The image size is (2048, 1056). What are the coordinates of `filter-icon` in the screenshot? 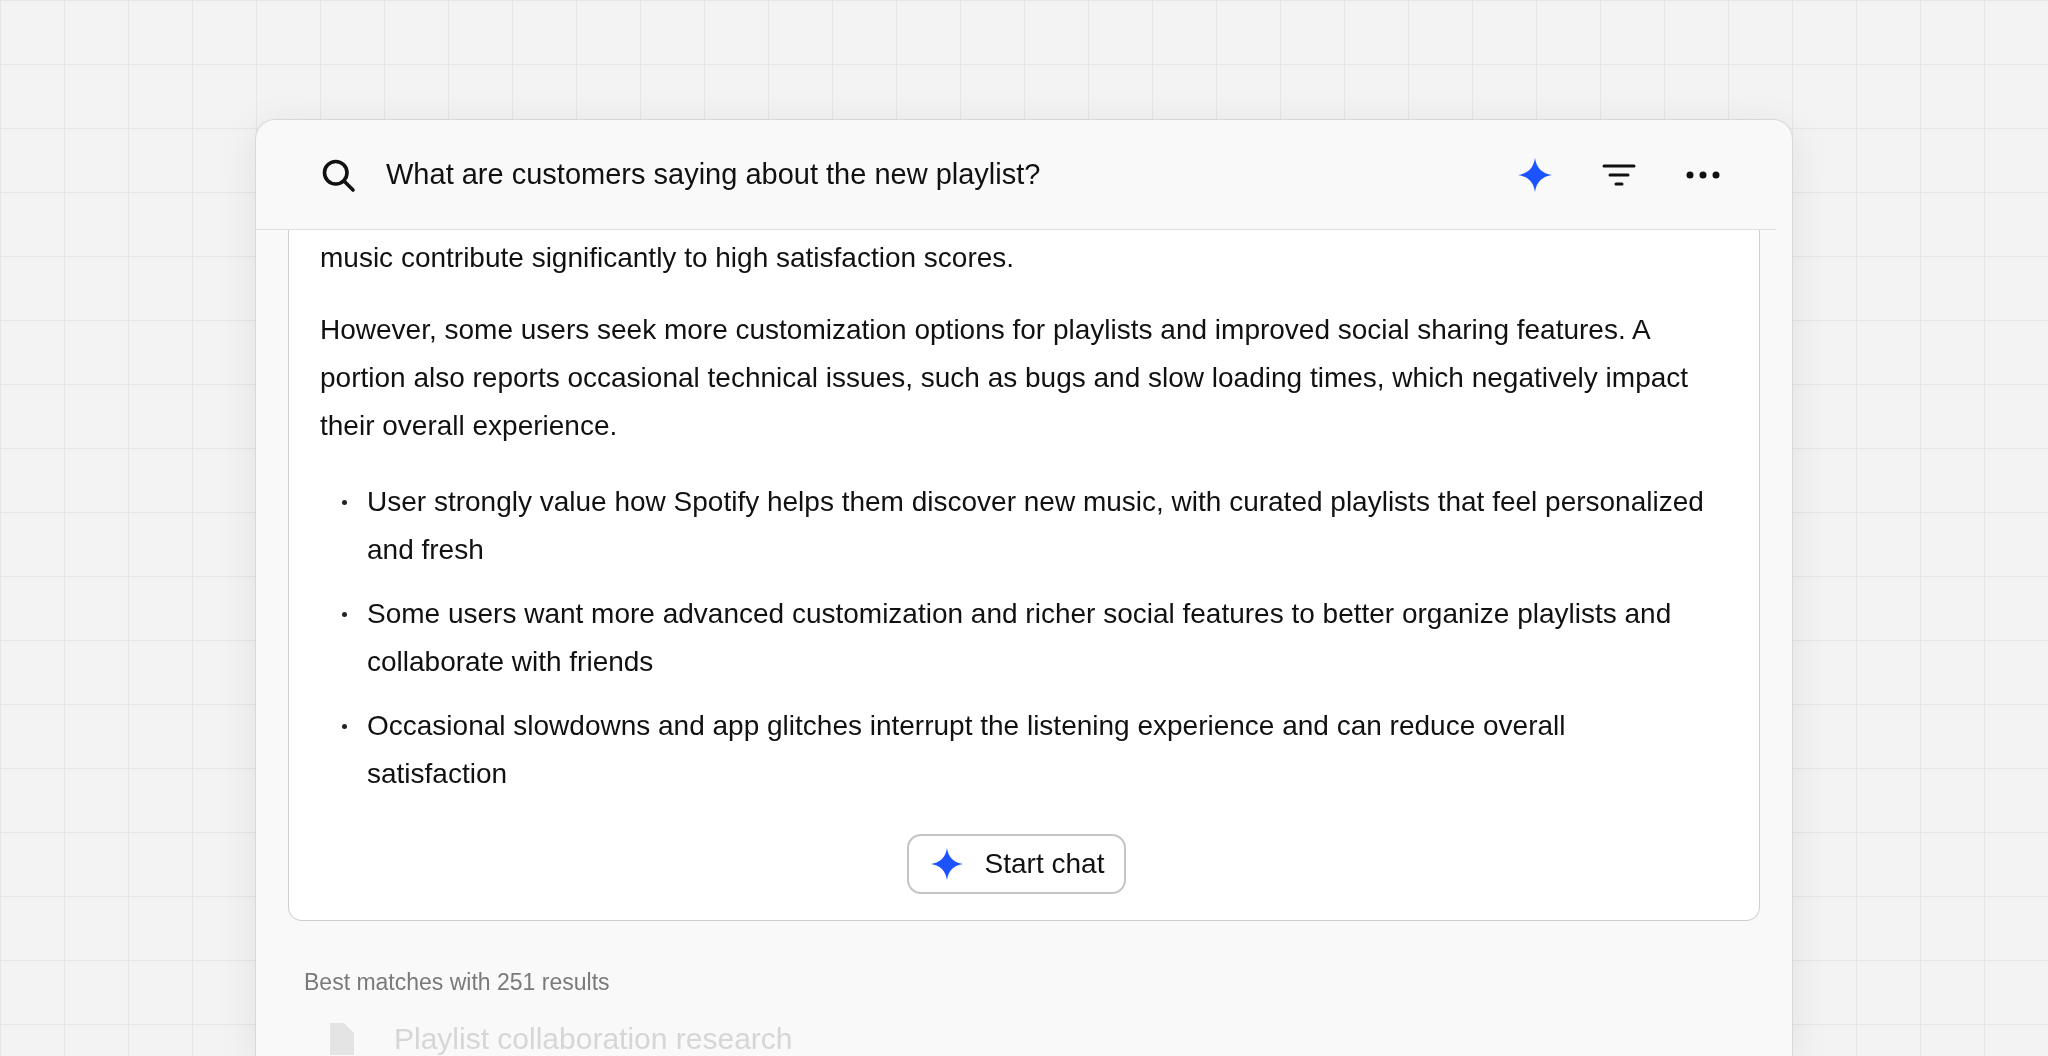 It's located at (1619, 174).